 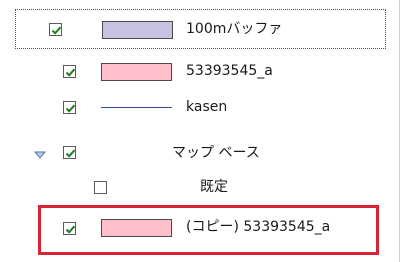 I want to click on group-name: マップ ベース, so click(x=216, y=153).